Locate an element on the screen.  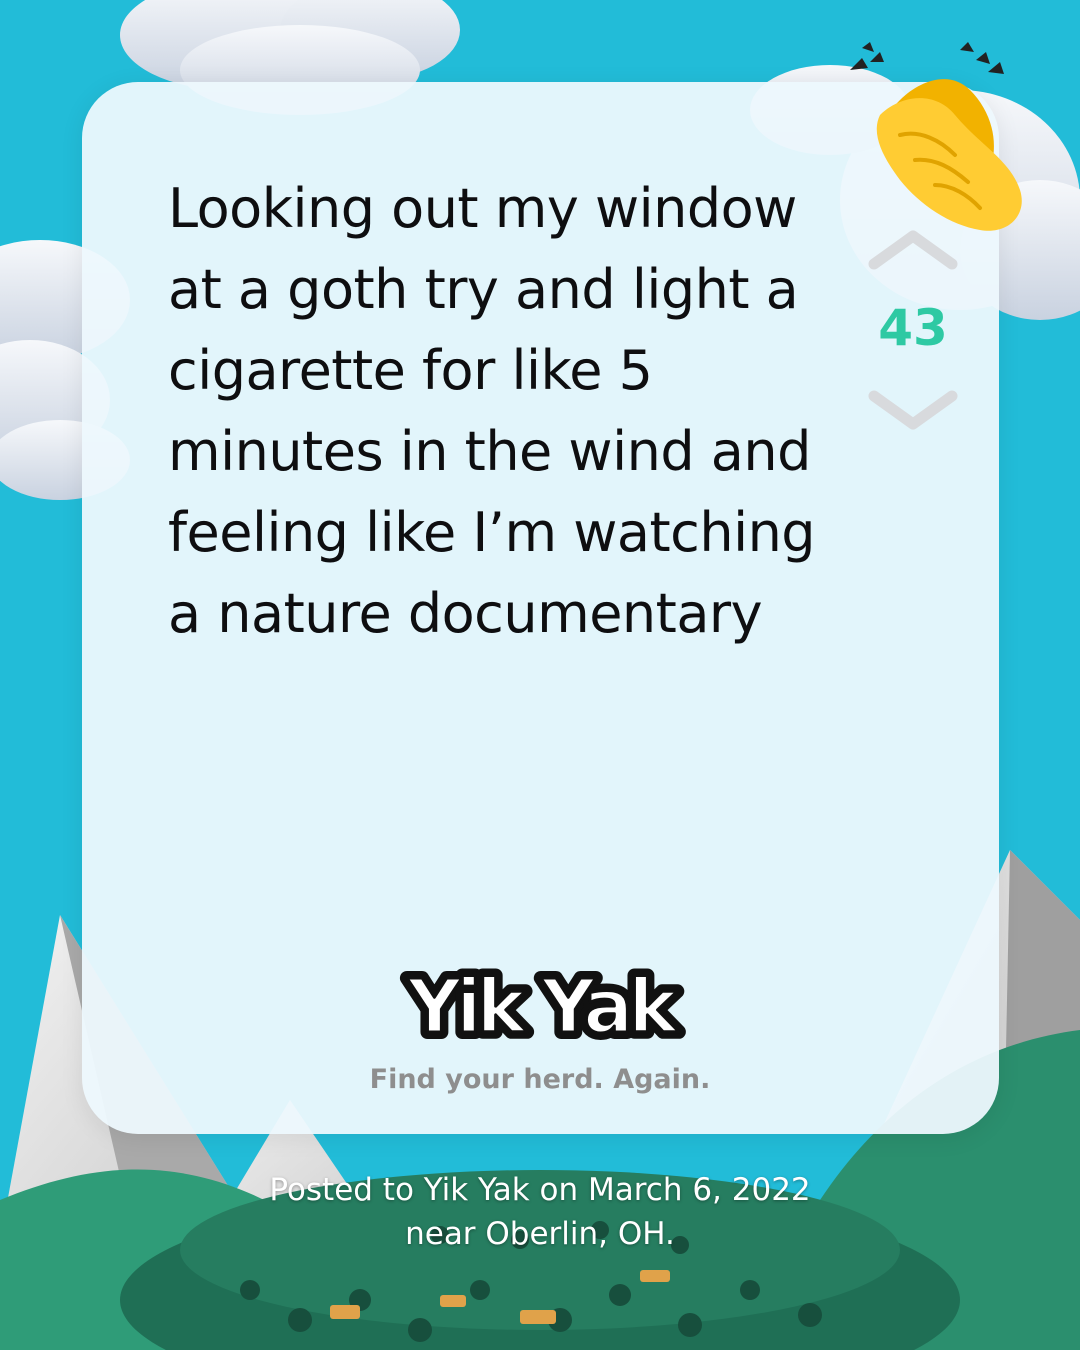
downvote-button is located at coordinates (913, 411).